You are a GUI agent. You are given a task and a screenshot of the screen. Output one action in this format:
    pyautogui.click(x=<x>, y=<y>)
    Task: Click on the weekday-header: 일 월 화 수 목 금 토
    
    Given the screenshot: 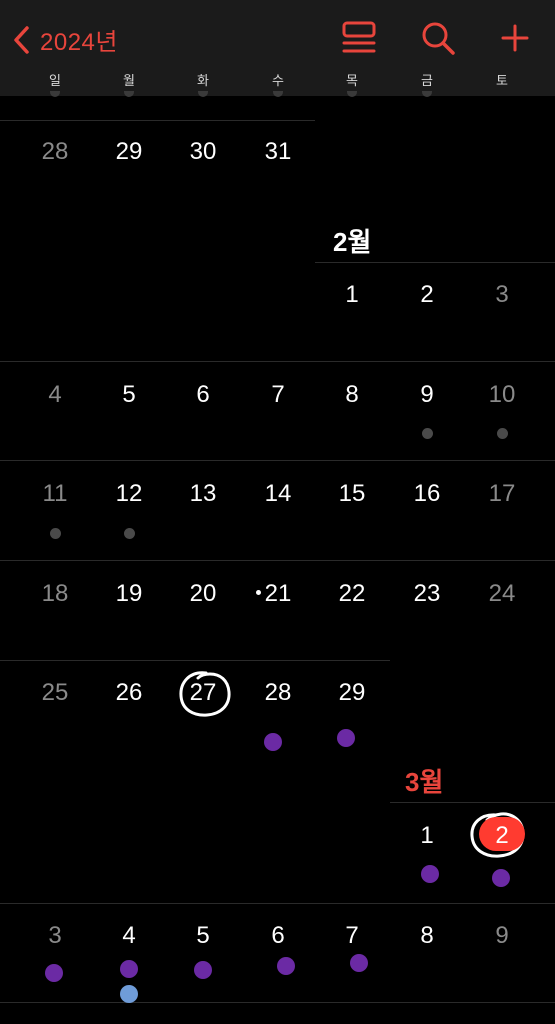 What is the action you would take?
    pyautogui.click(x=277, y=80)
    